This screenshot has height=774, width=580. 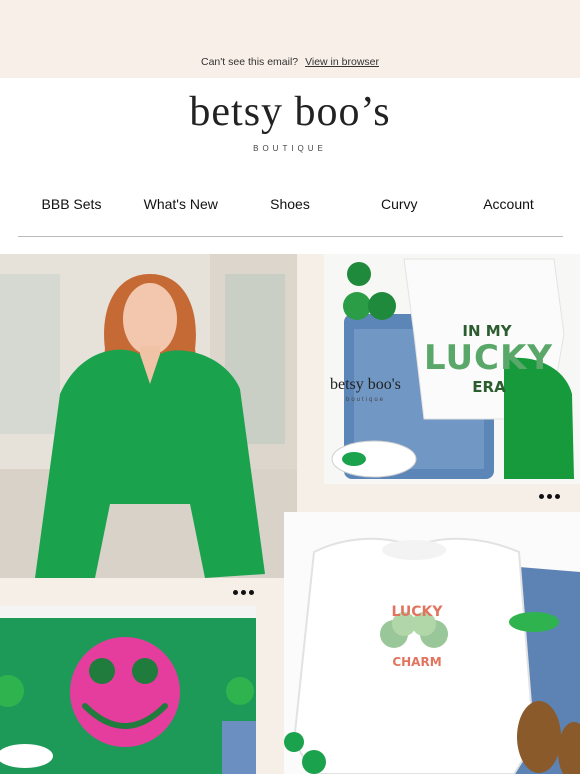 What do you see at coordinates (290, 148) in the screenshot?
I see `brand-subtitle: BOUTIQUE` at bounding box center [290, 148].